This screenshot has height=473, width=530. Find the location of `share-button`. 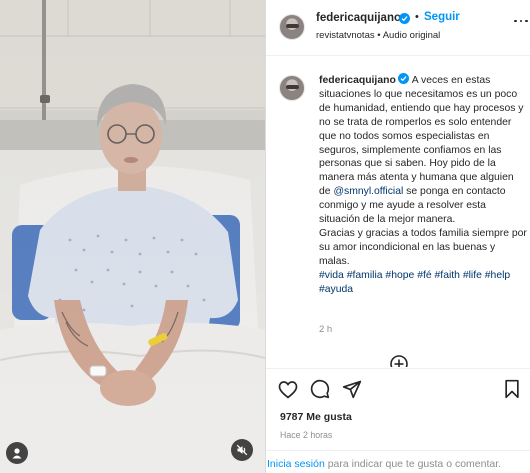

share-button is located at coordinates (352, 389).